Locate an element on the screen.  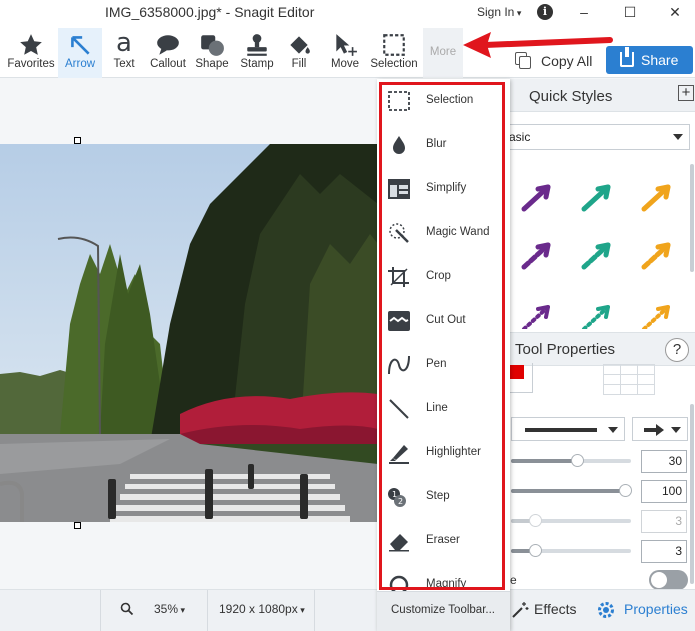
menu-item-cut-out: Cut Out is located at coordinates (442, 321).